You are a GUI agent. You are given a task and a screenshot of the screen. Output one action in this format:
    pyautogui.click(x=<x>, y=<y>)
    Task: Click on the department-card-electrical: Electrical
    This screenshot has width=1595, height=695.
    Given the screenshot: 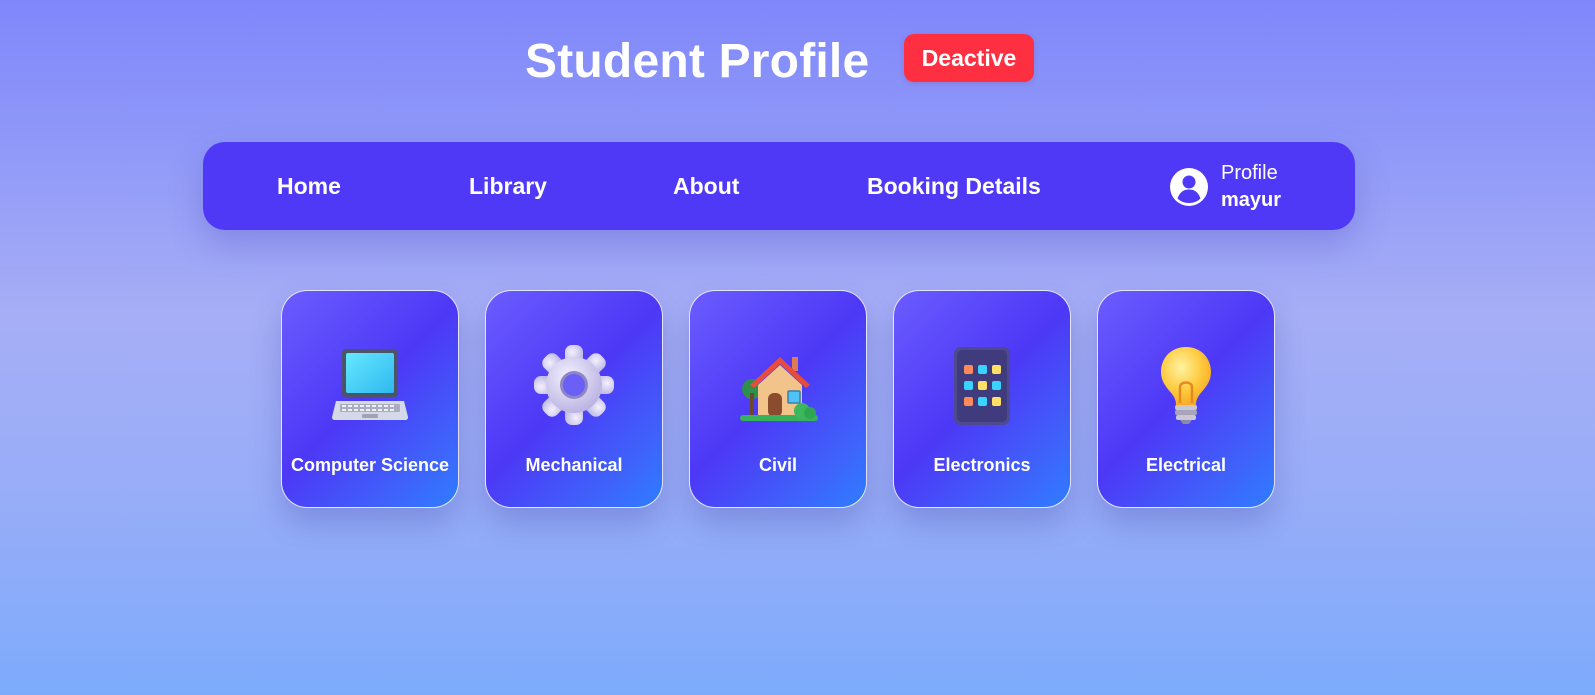 What is the action you would take?
    pyautogui.click(x=1186, y=399)
    